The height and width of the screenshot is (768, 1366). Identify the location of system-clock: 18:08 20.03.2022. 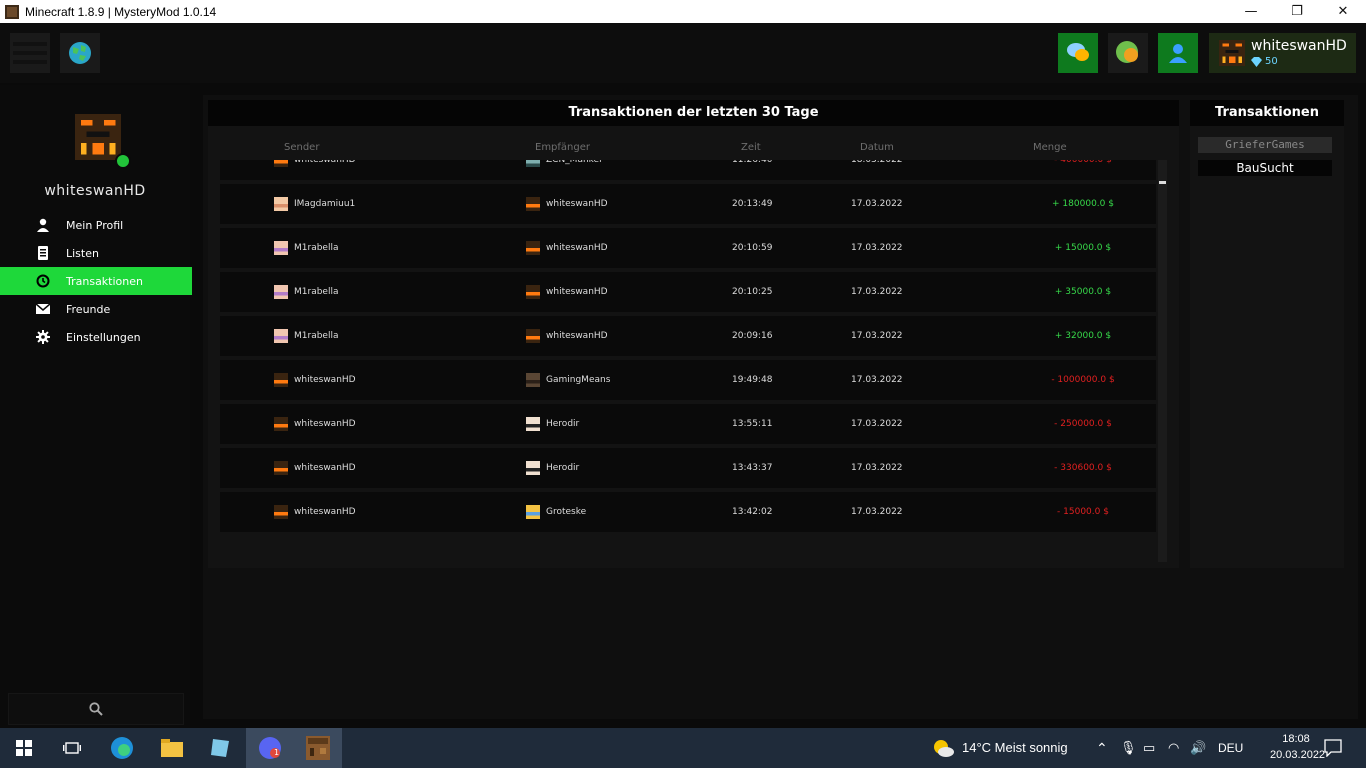
(1297, 747).